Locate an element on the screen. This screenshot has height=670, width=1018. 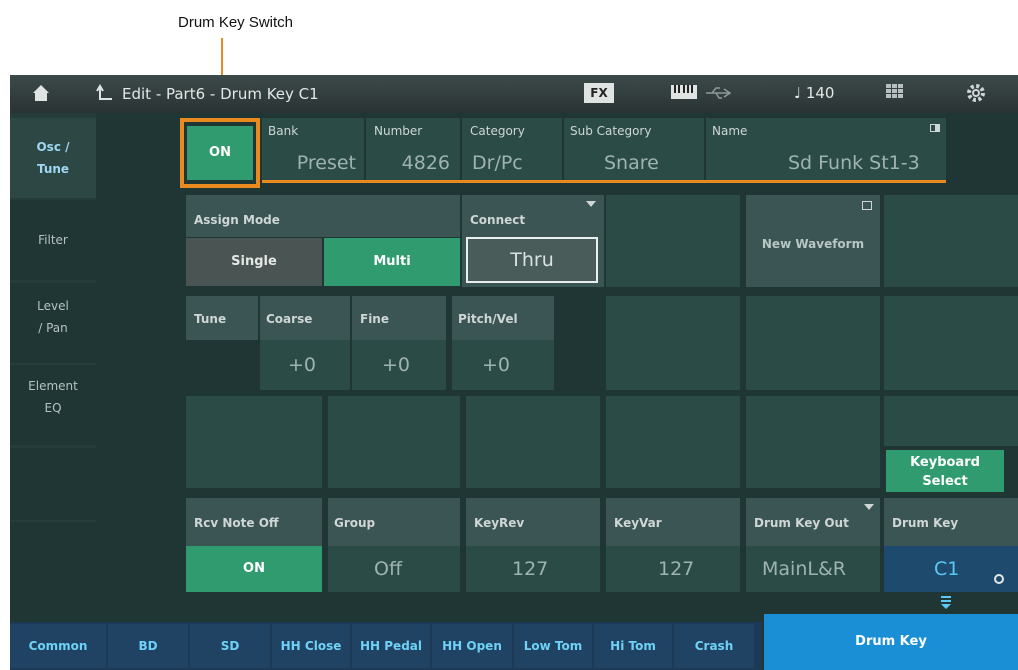
connect-label: Connect is located at coordinates (498, 220).